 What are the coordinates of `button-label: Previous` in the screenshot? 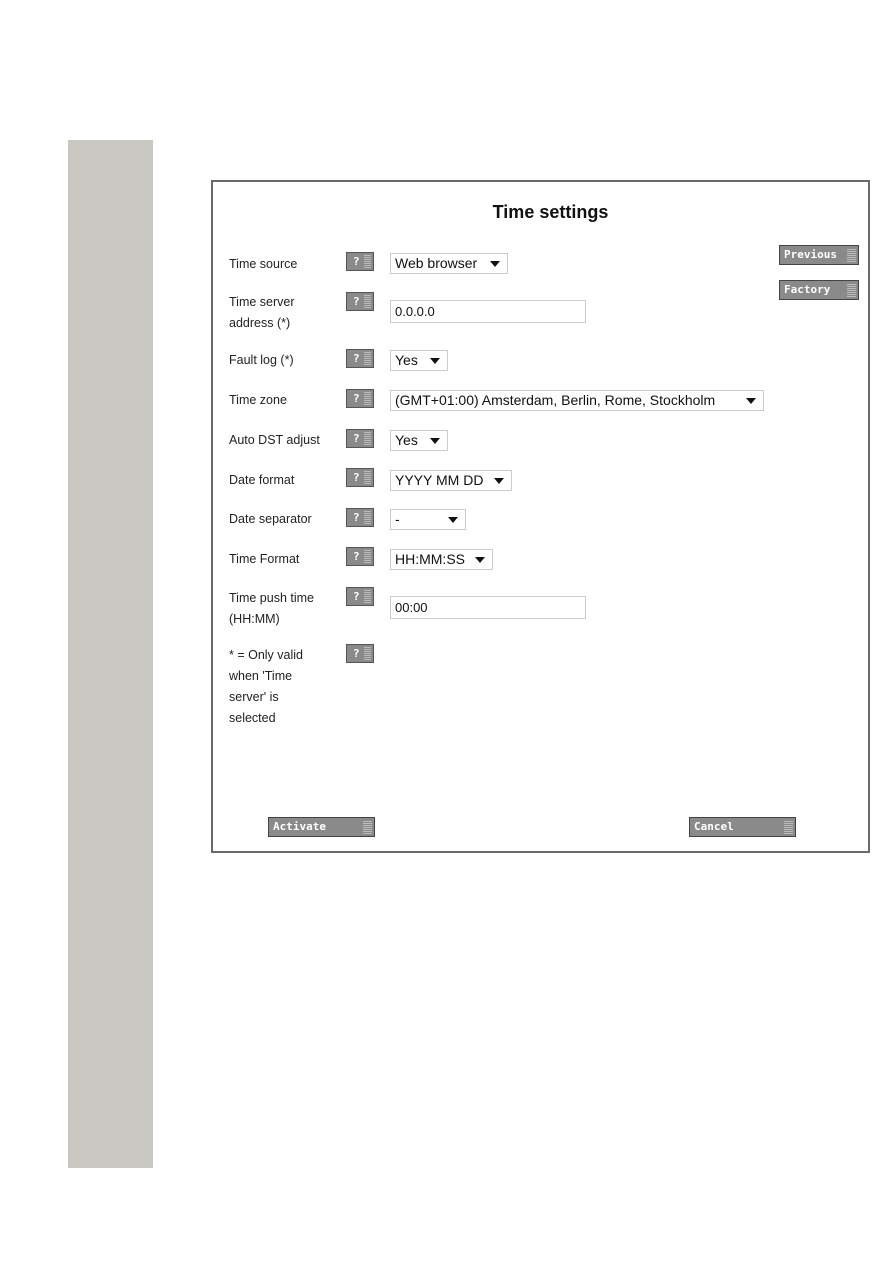 It's located at (810, 254).